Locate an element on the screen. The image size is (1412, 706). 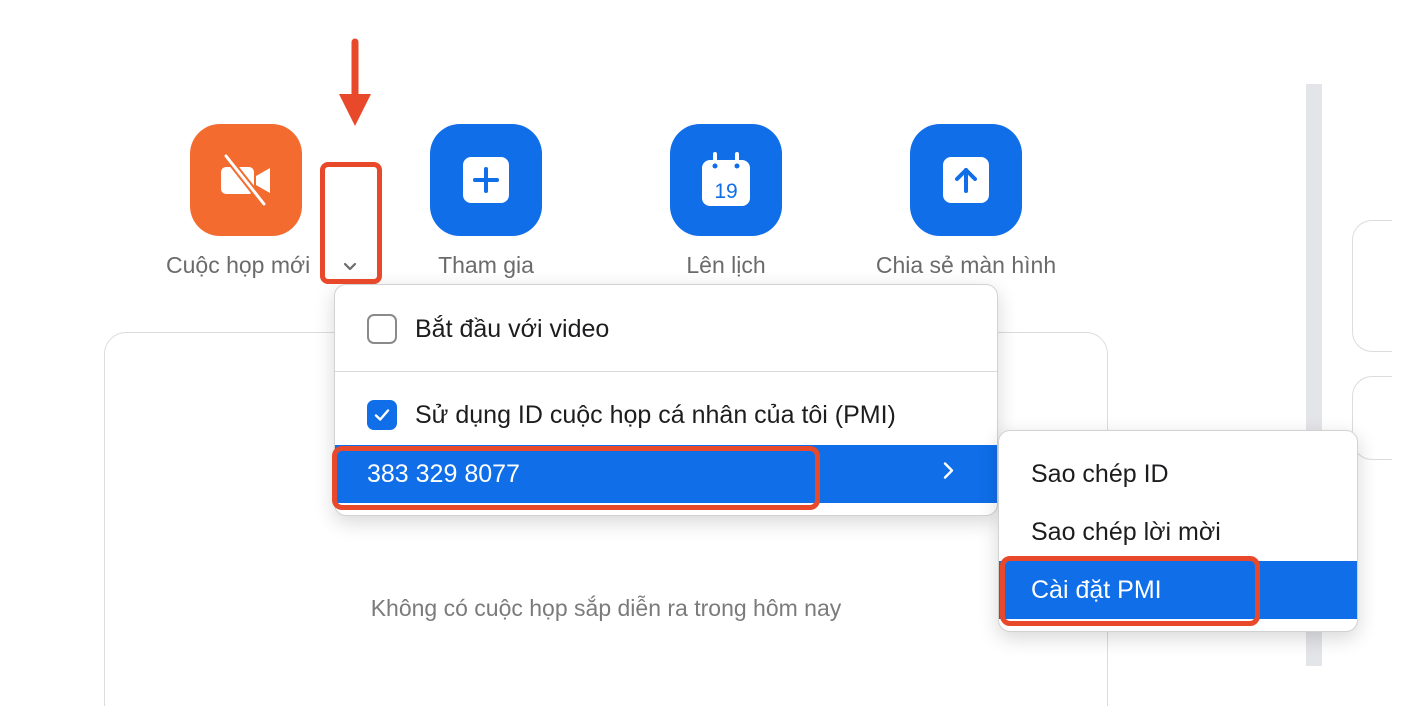
annotation-box-pmi-number is located at coordinates (576, 478).